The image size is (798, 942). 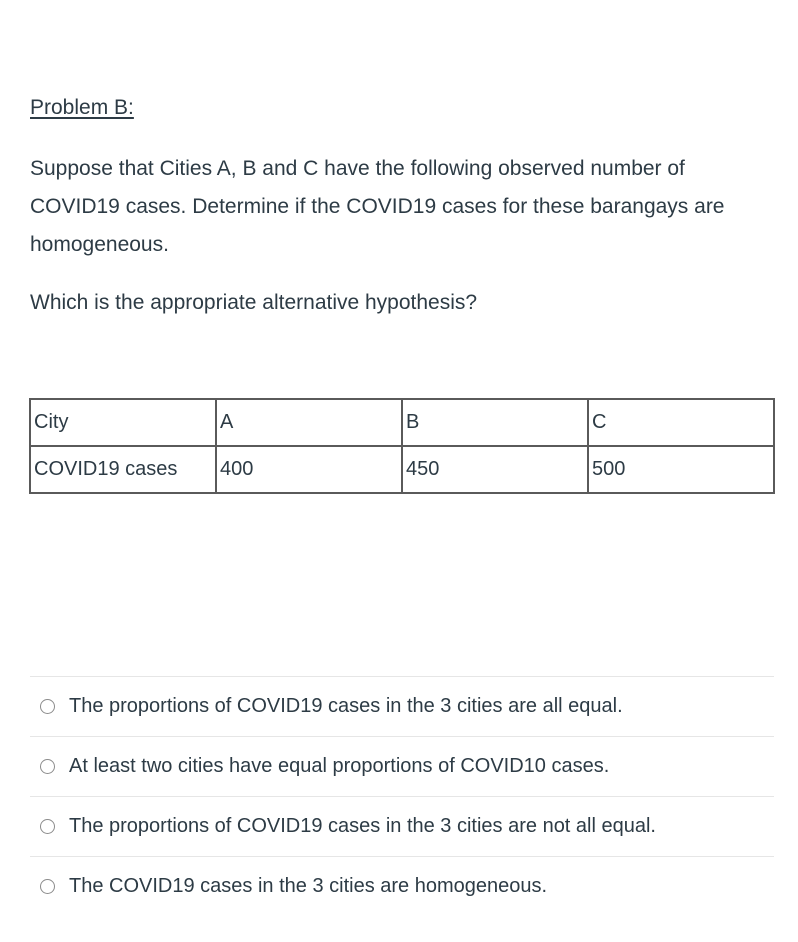 I want to click on table-cell: COVID19 cases, so click(x=123, y=469).